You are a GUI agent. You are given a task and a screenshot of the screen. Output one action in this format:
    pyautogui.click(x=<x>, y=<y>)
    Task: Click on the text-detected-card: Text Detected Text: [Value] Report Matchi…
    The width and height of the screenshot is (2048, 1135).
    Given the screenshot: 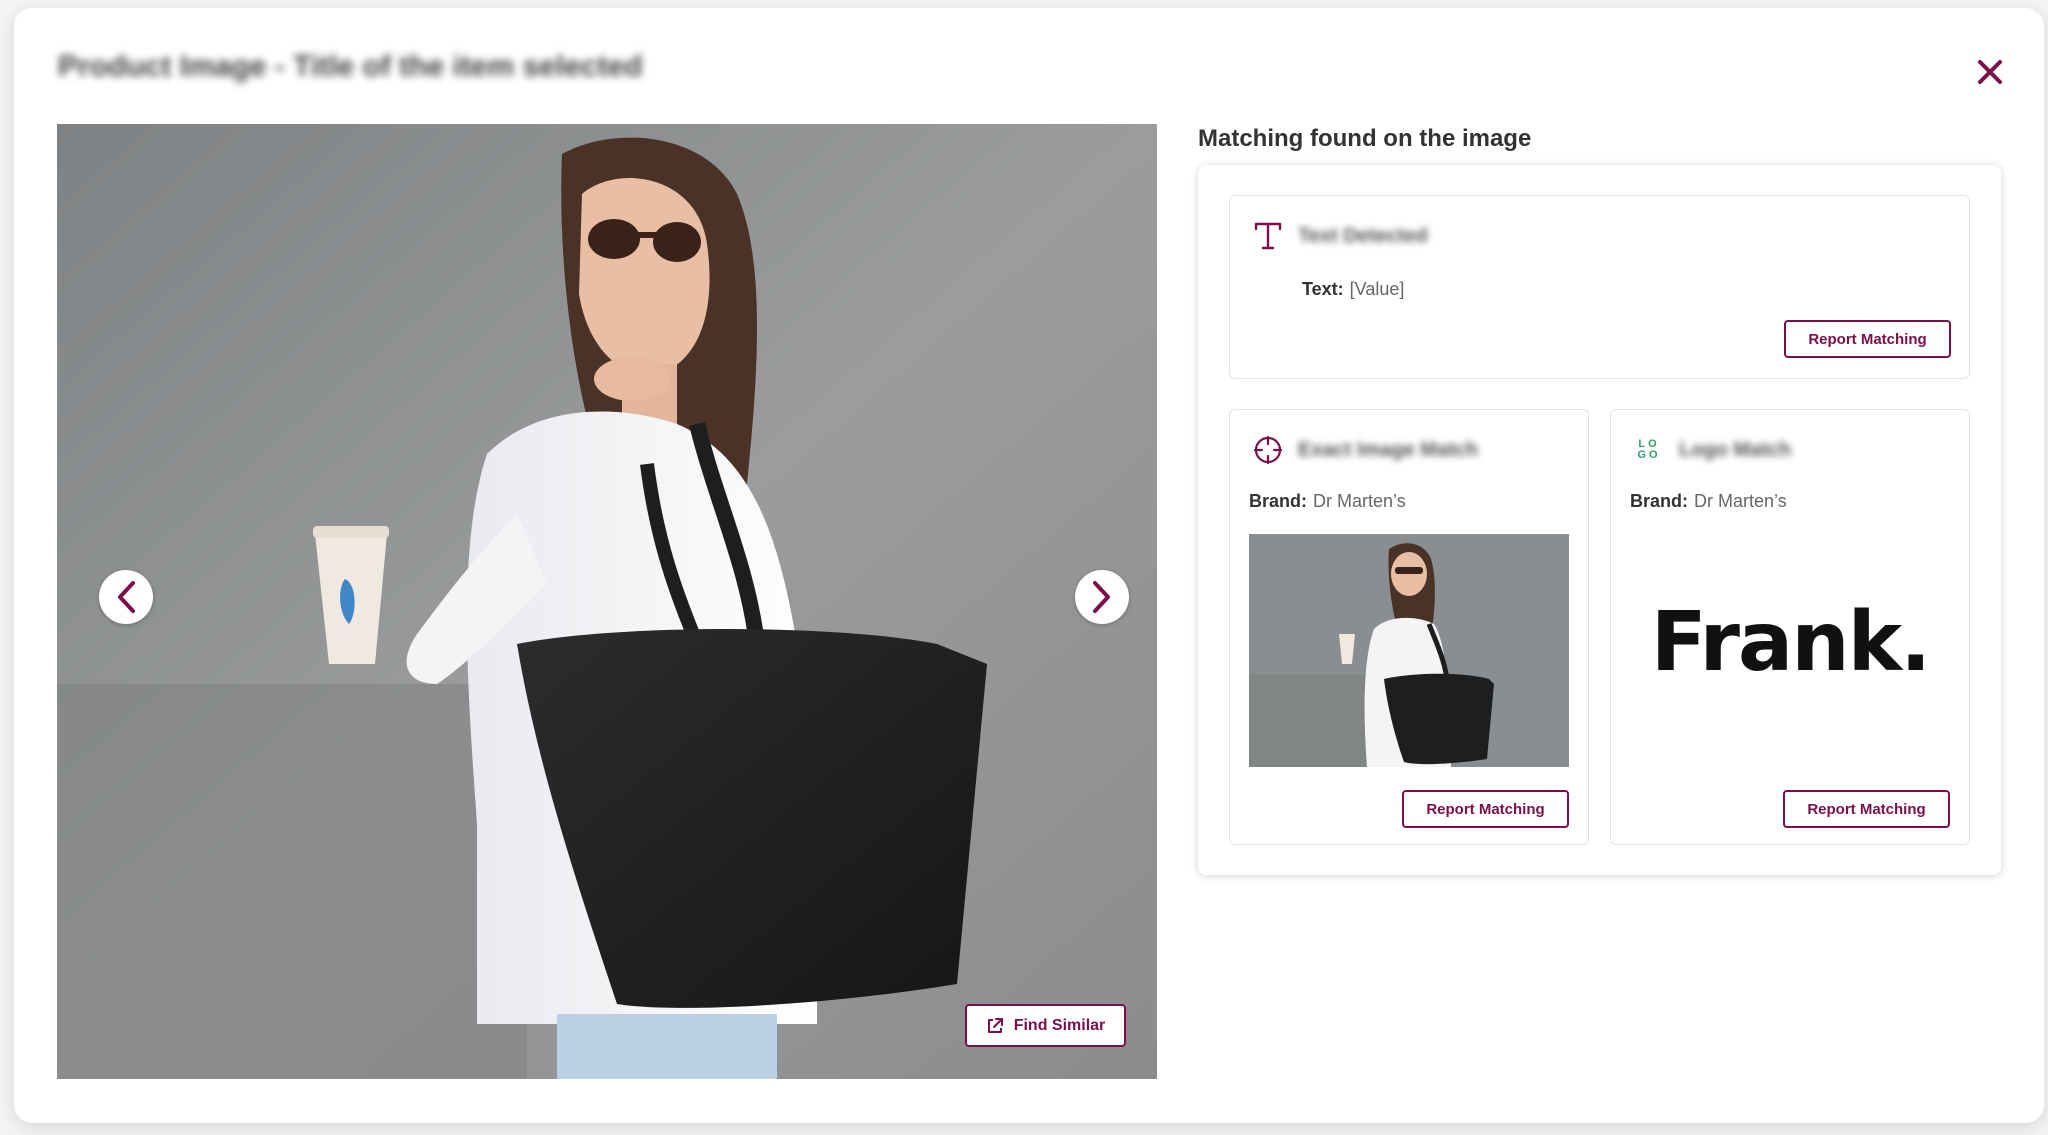 What is the action you would take?
    pyautogui.click(x=1599, y=287)
    